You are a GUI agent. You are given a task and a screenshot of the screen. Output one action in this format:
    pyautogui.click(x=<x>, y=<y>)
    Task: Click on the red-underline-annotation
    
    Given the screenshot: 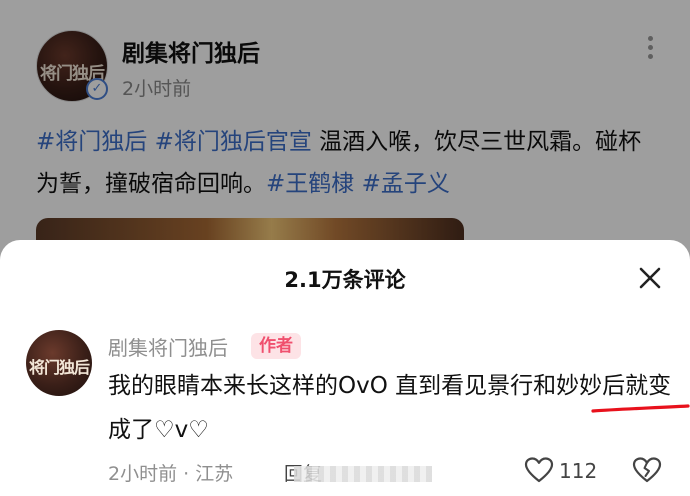 What is the action you would take?
    pyautogui.click(x=640, y=408)
    